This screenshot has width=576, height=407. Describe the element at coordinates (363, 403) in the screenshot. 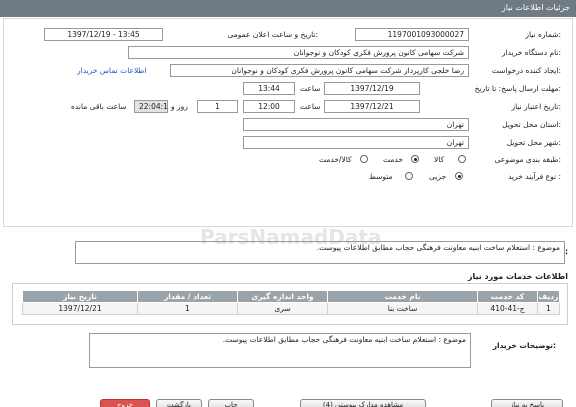

I see `view-docs-button: مشاهده مدارک پیوستی (4)` at that location.